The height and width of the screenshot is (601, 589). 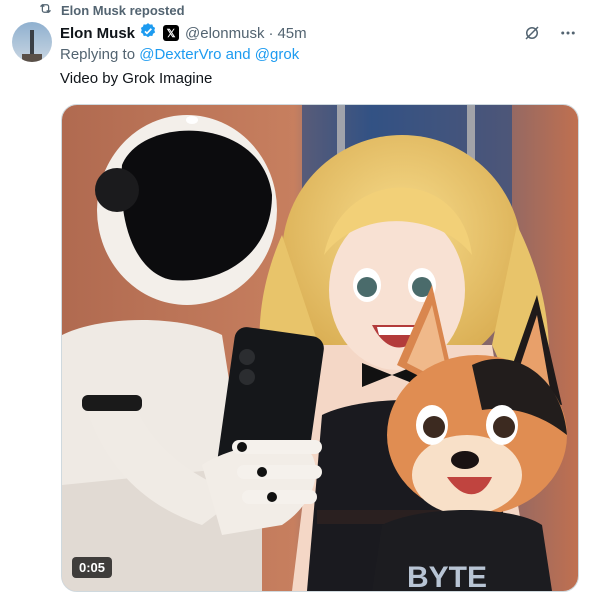 What do you see at coordinates (92, 567) in the screenshot?
I see `video-duration: 0:05` at bounding box center [92, 567].